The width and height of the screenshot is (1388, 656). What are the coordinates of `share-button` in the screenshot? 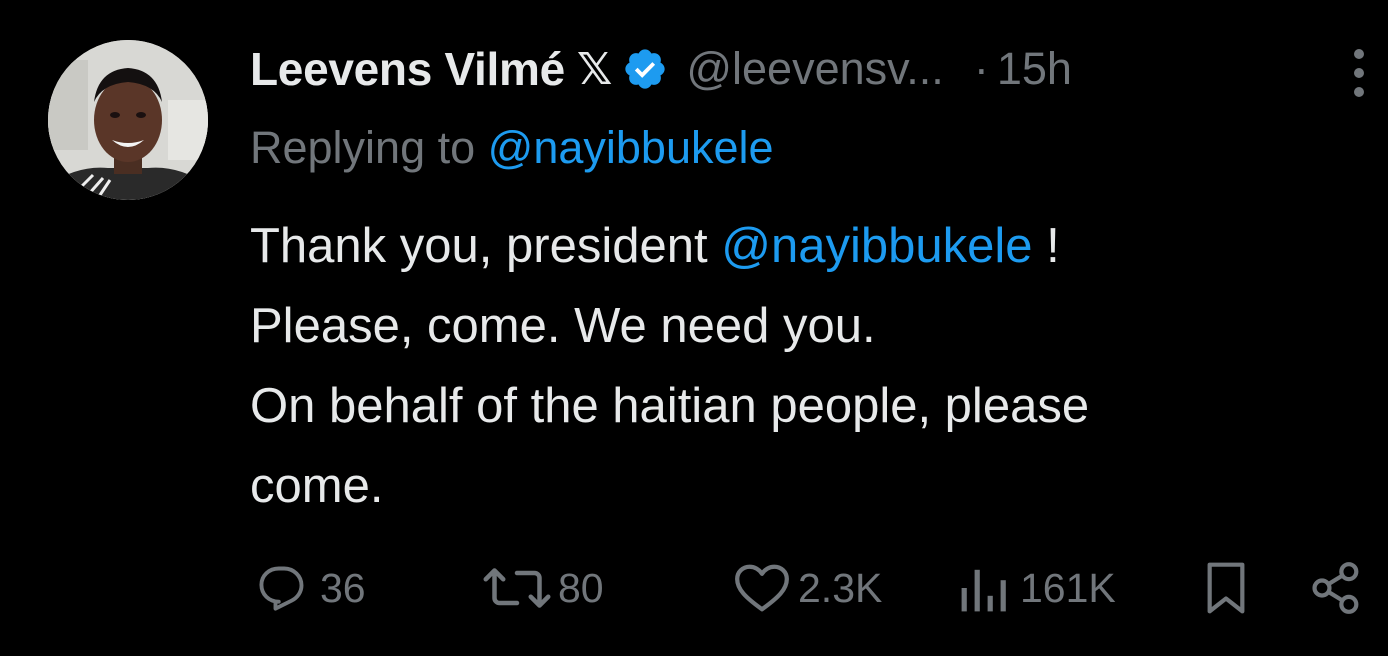 It's located at (1336, 588).